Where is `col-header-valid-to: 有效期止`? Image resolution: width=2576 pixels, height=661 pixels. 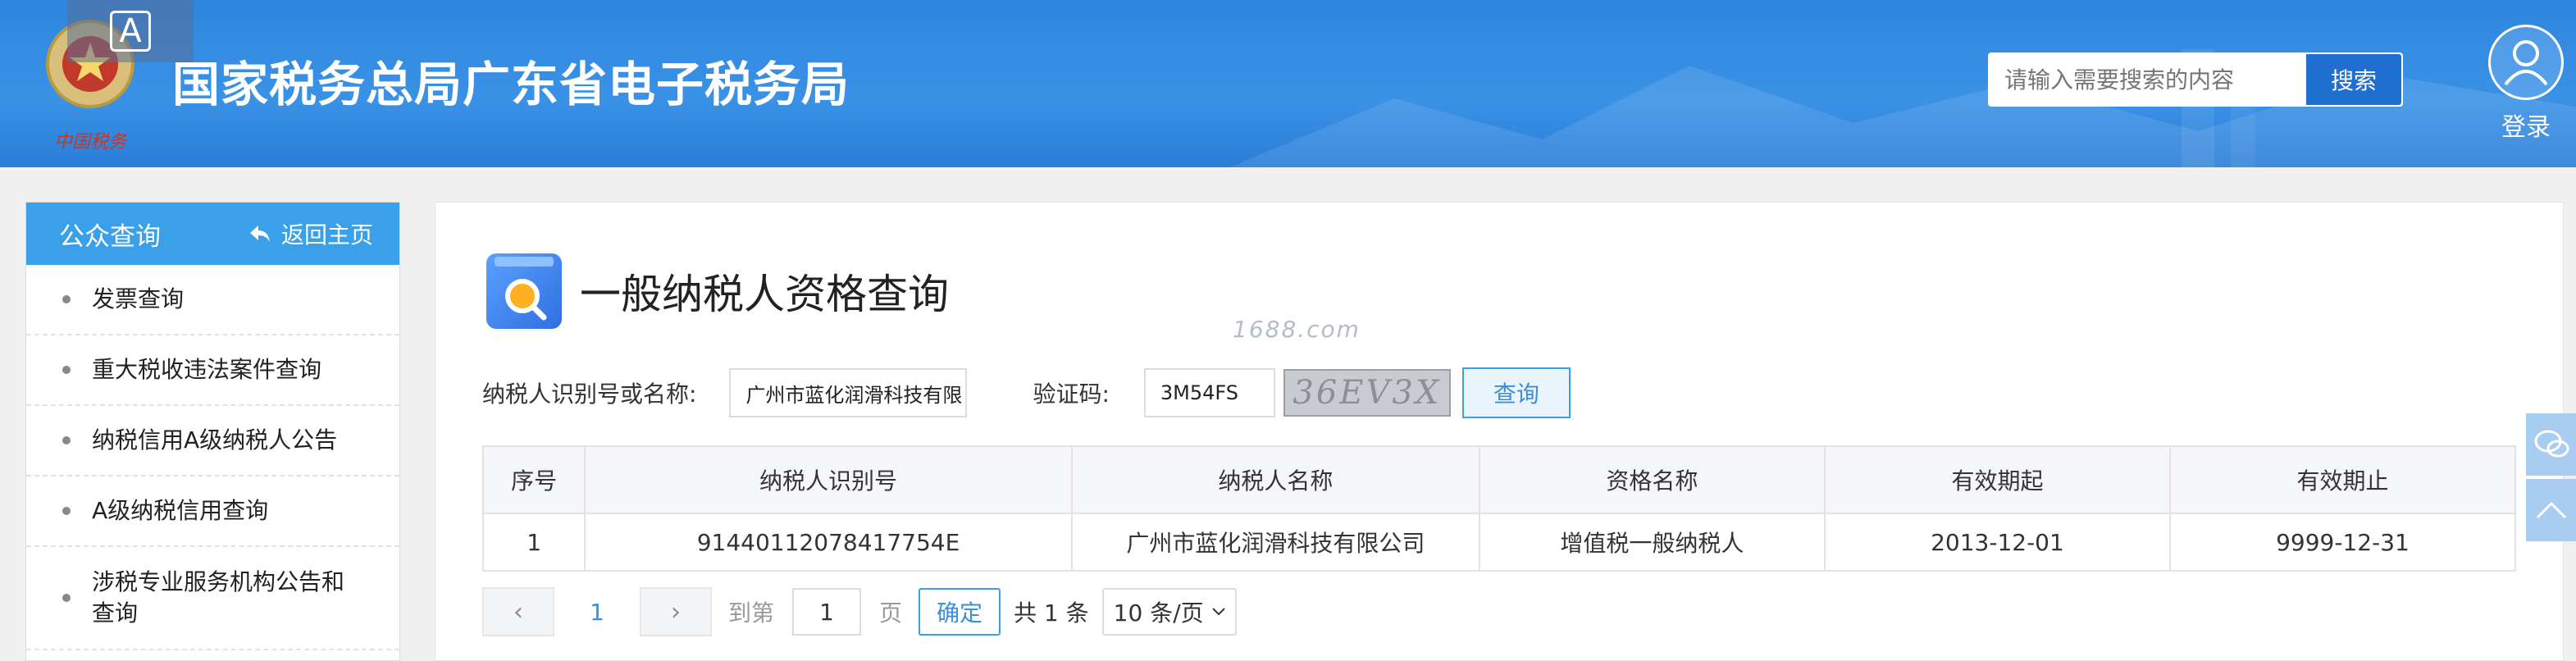
col-header-valid-to: 有效期止 is located at coordinates (2342, 479).